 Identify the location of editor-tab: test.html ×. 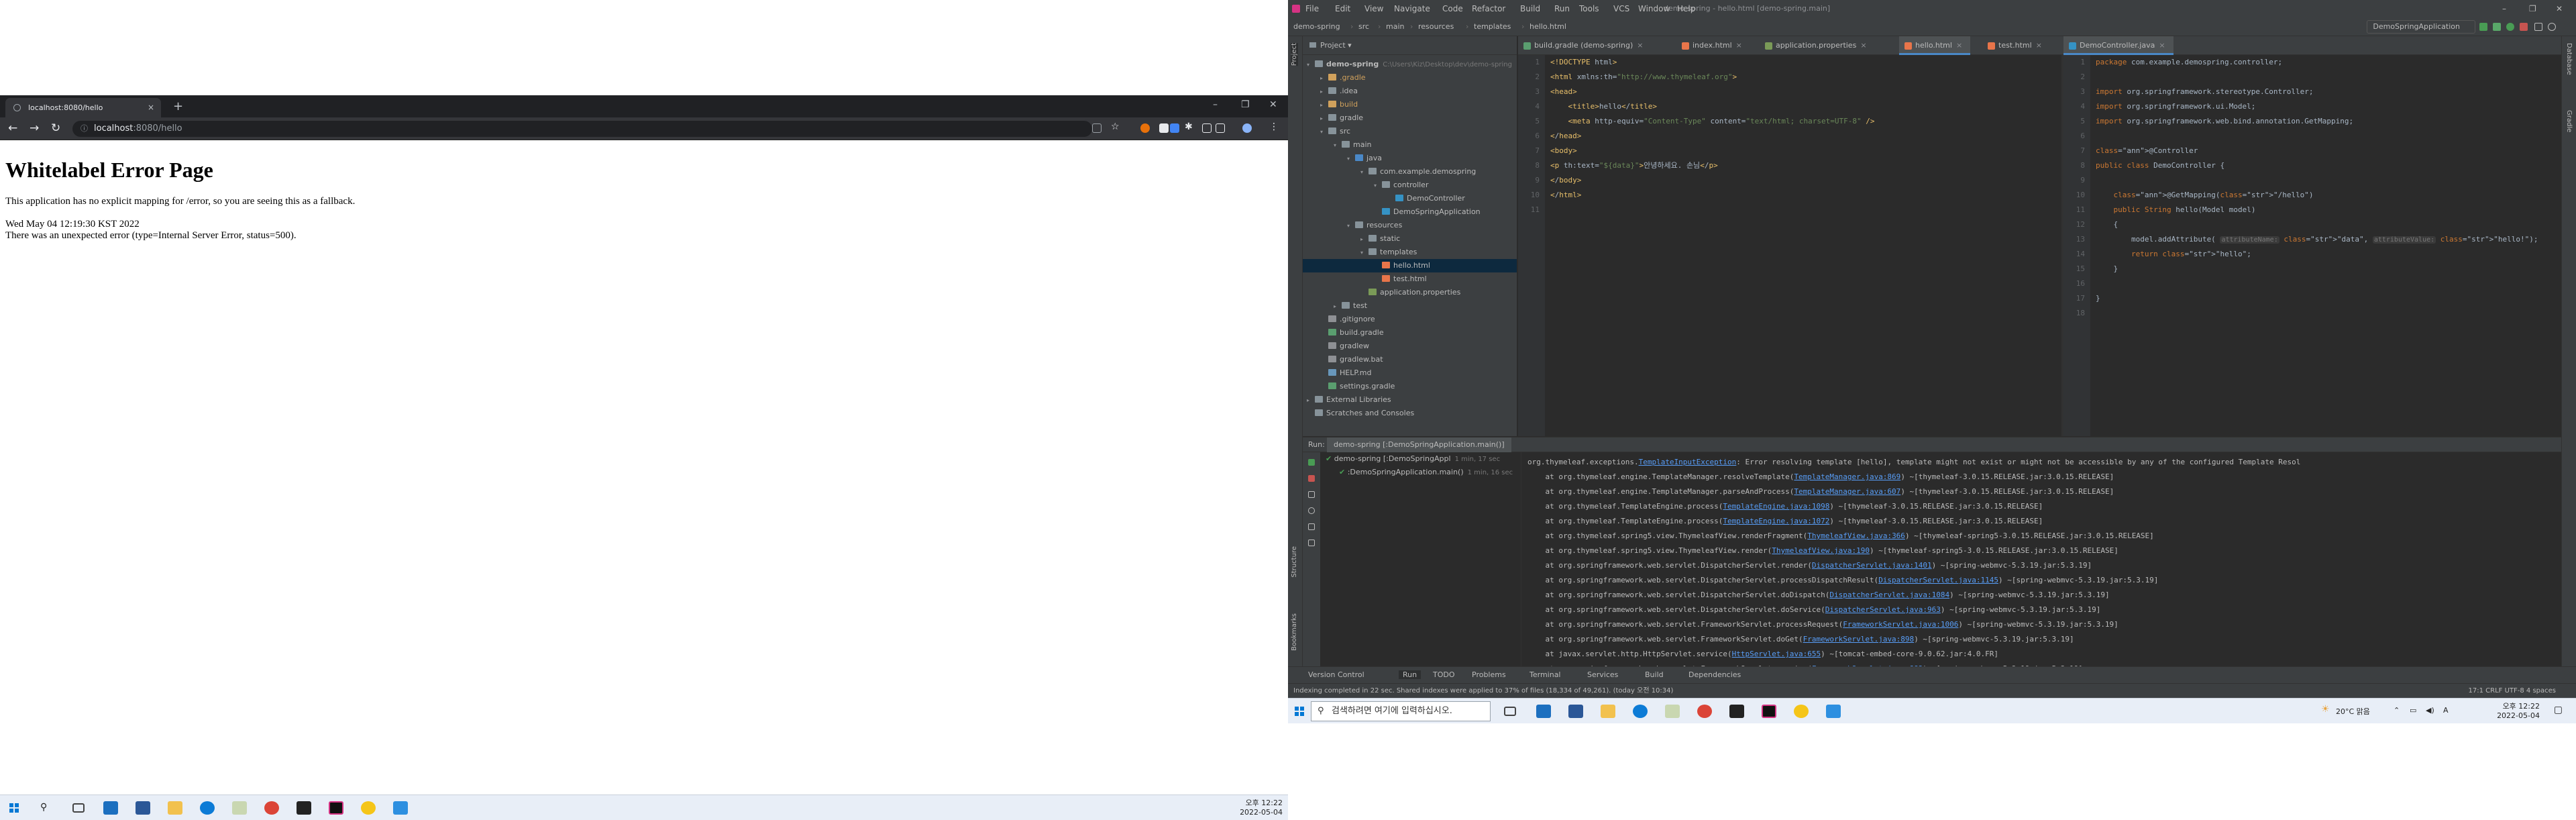
(2016, 45).